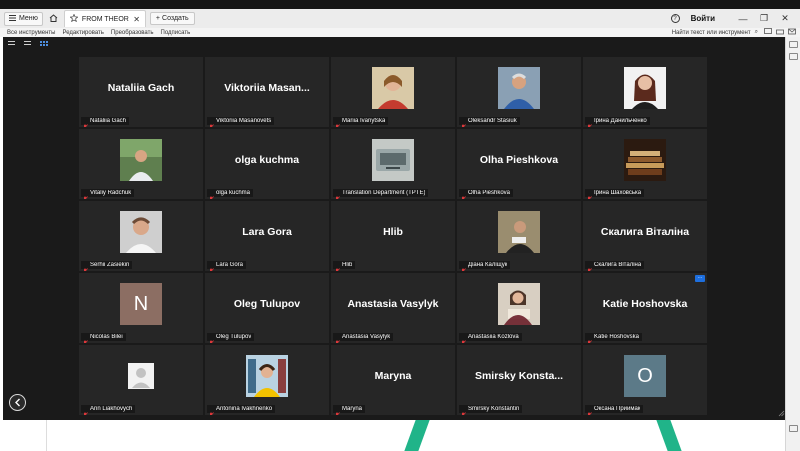 This screenshot has height=451, width=800. What do you see at coordinates (393, 304) in the screenshot?
I see `participant-display-name: Anastasia Vasylyk` at bounding box center [393, 304].